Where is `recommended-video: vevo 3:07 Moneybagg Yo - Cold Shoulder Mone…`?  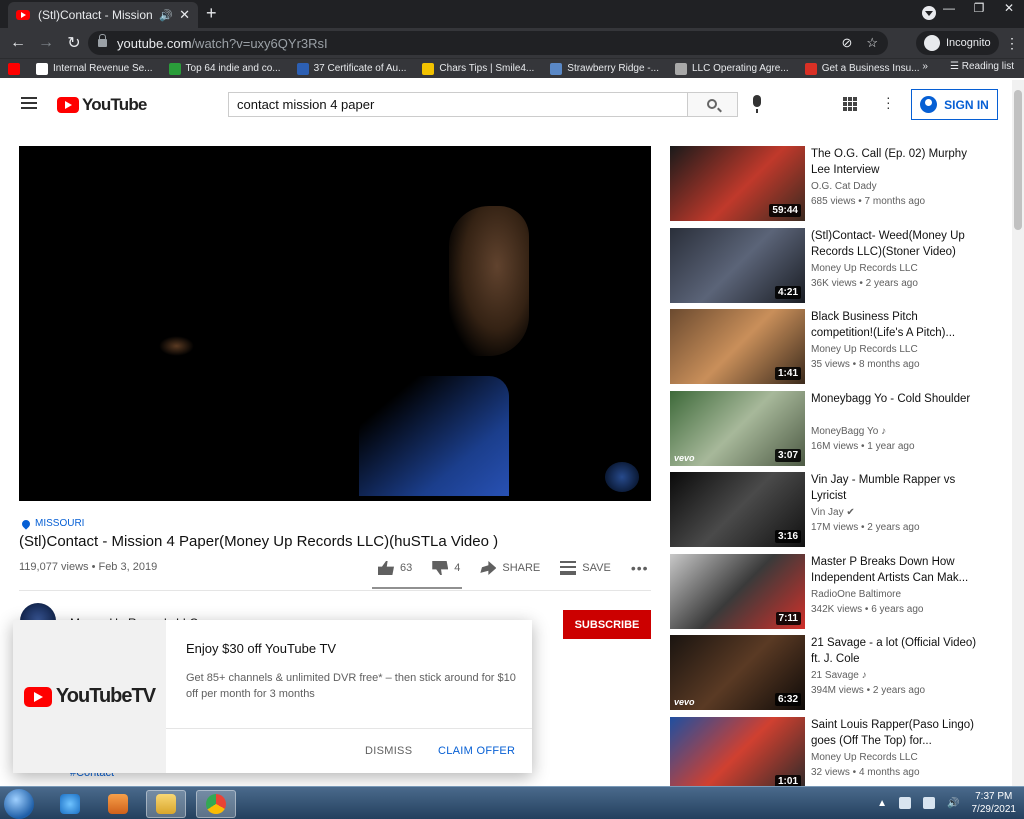 recommended-video: vevo 3:07 Moneybagg Yo - Cold Shoulder Mone… is located at coordinates (835, 428).